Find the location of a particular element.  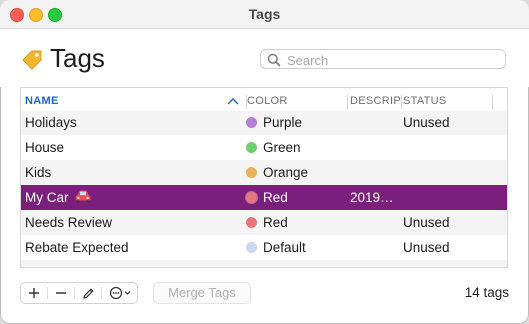

title-bar: Tags is located at coordinates (264, 14).